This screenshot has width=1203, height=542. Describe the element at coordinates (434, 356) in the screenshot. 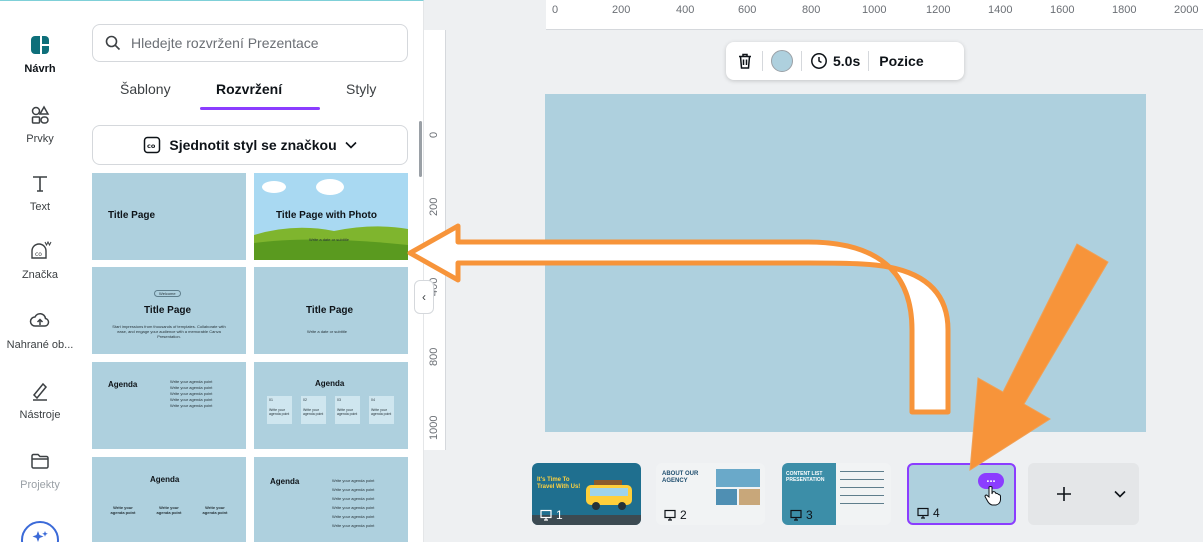

I see `ruler-tick: 800` at that location.